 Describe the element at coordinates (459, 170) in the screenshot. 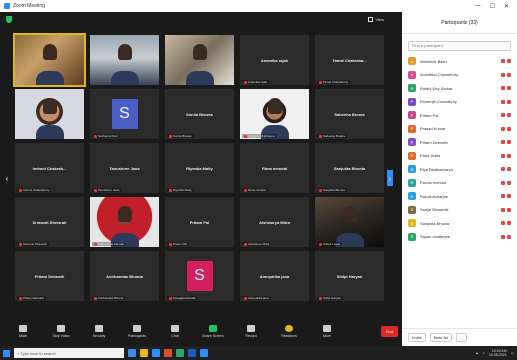

I see `participant-list-item: R Riya Bhattacharya` at that location.